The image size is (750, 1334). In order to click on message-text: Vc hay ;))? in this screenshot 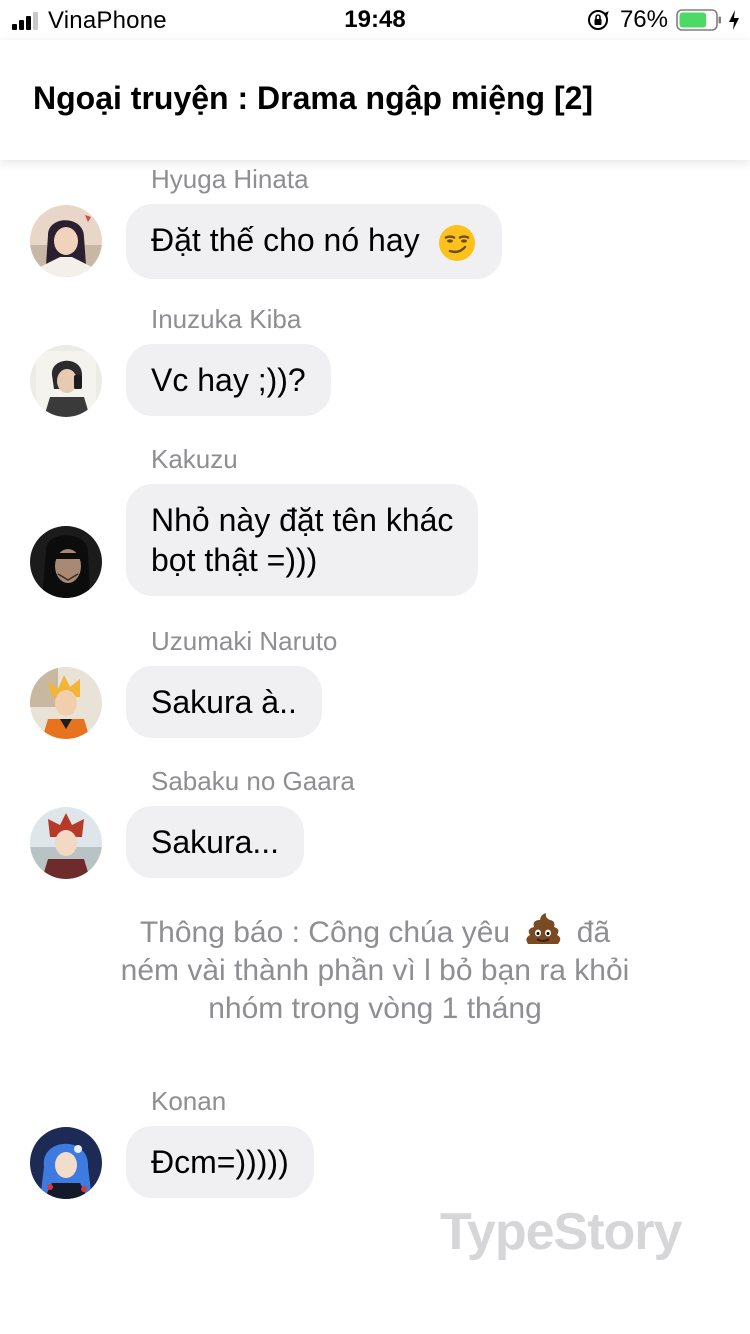, I will do `click(228, 380)`.